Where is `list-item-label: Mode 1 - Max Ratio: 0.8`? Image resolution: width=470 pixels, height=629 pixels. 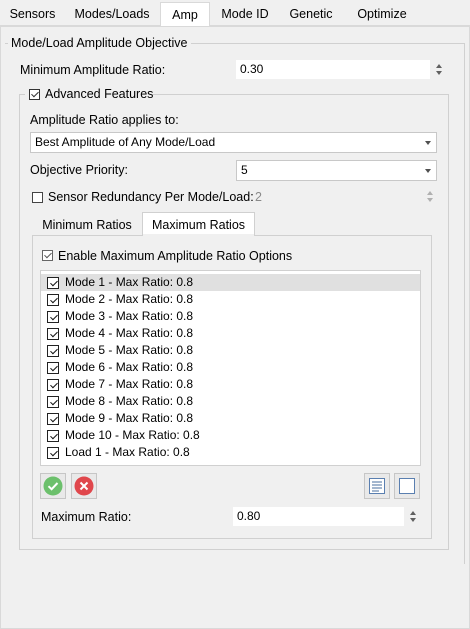 list-item-label: Mode 1 - Max Ratio: 0.8 is located at coordinates (129, 282).